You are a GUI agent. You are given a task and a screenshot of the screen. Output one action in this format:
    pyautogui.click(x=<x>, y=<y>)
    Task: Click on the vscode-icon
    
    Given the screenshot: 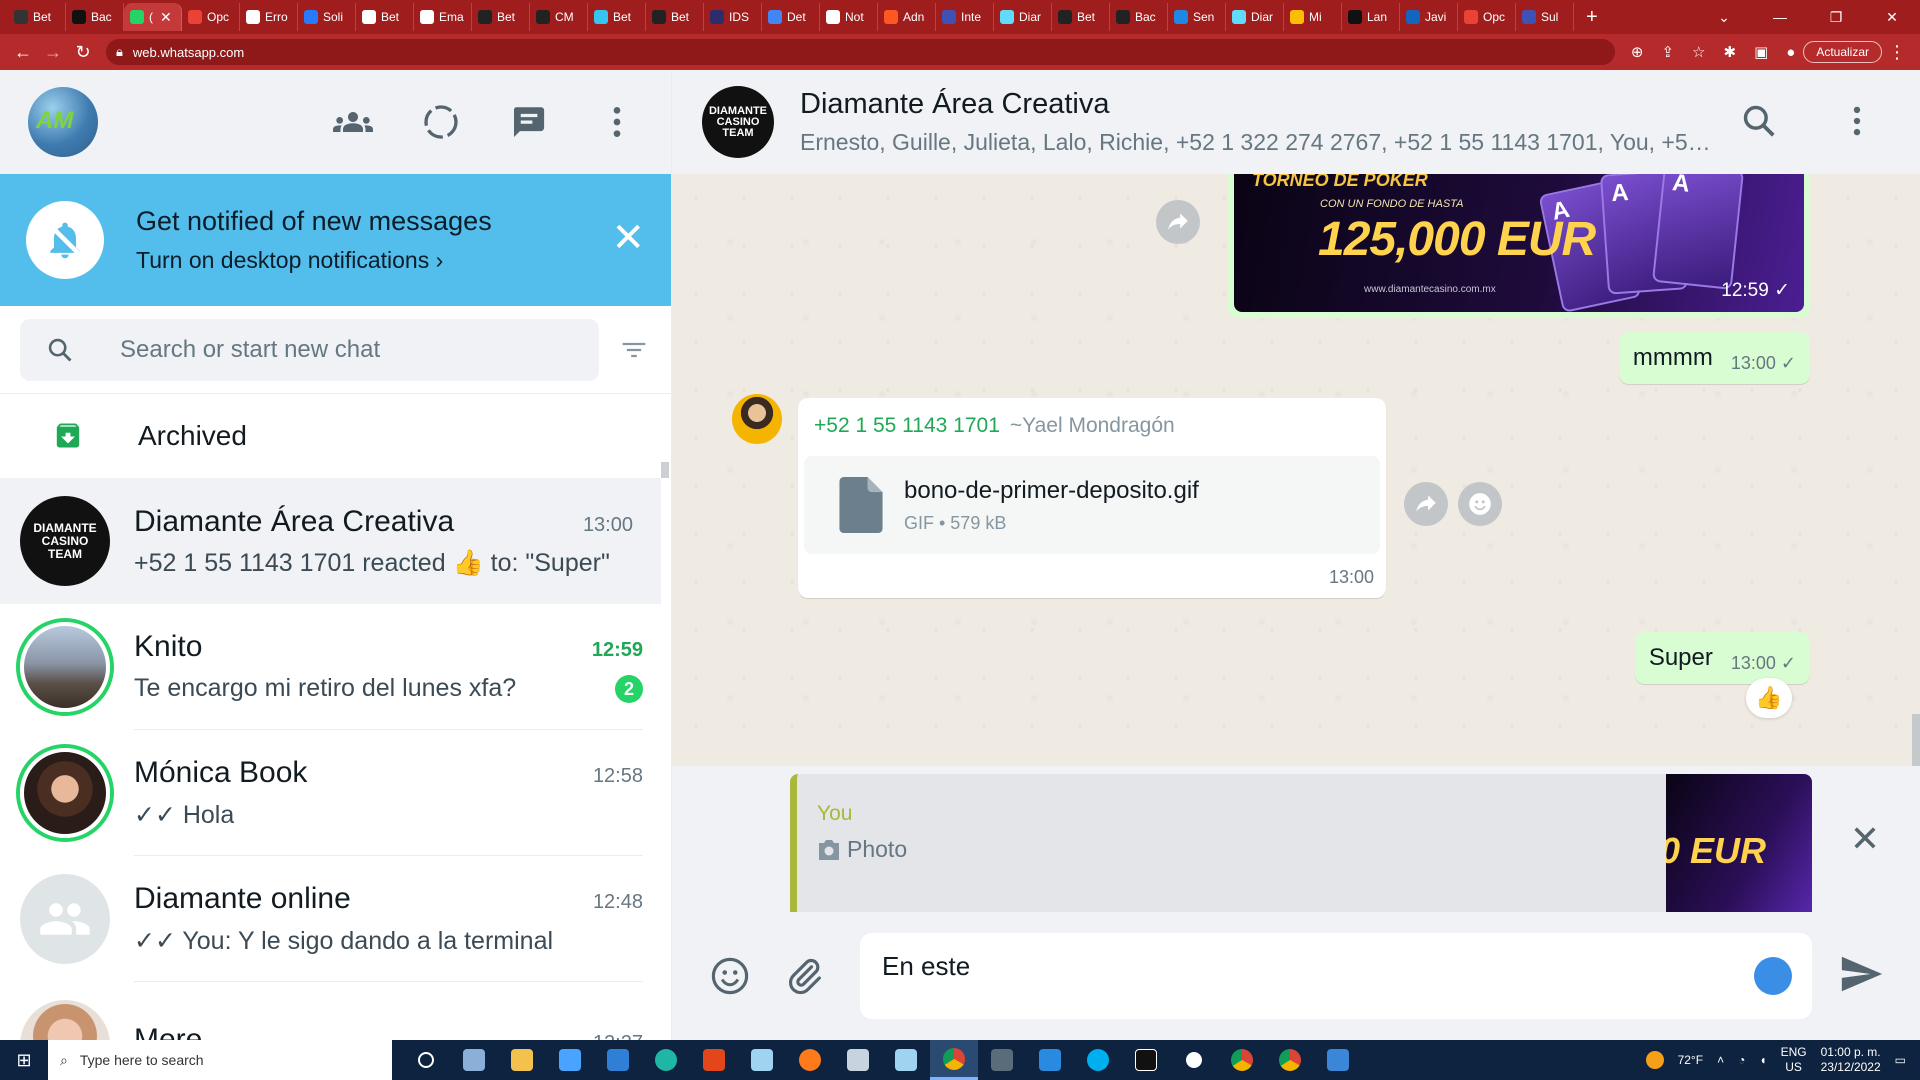 What is the action you would take?
    pyautogui.click(x=1050, y=1060)
    